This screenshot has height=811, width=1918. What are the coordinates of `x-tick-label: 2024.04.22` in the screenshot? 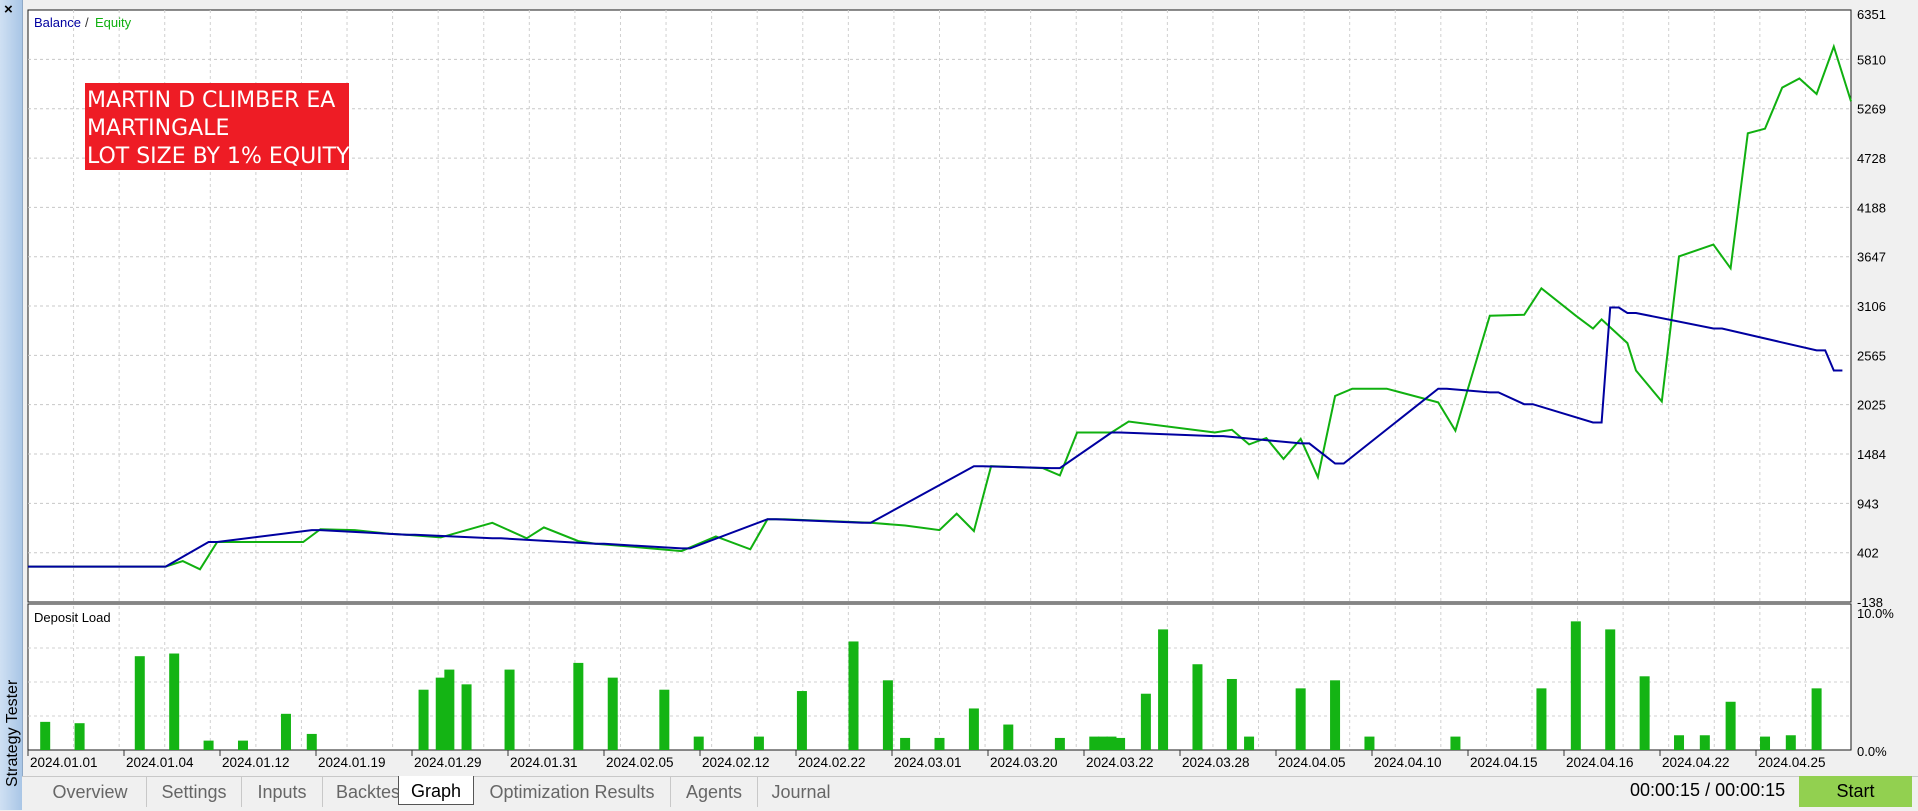 It's located at (1696, 762).